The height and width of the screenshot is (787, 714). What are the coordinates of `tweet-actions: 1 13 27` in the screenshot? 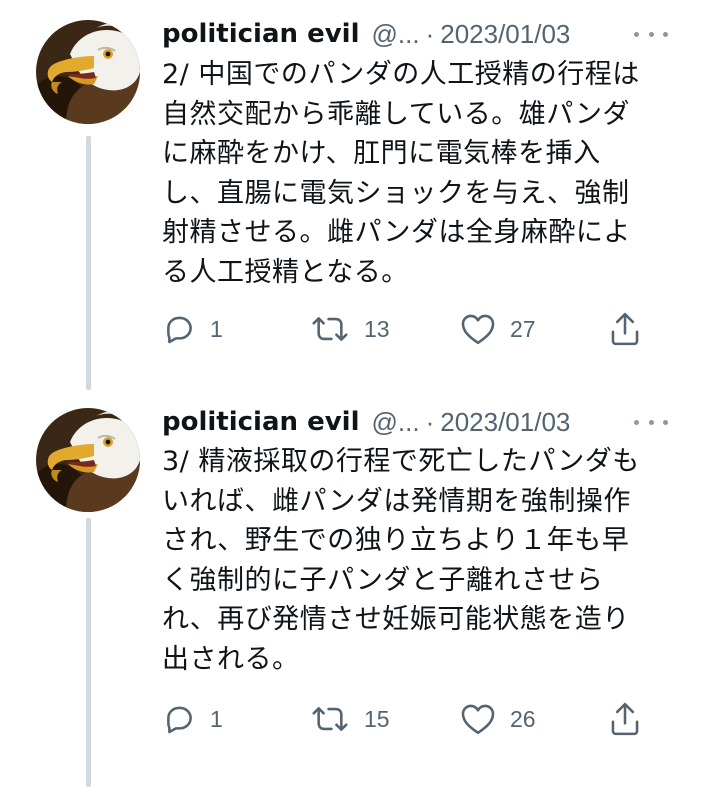 It's located at (407, 329).